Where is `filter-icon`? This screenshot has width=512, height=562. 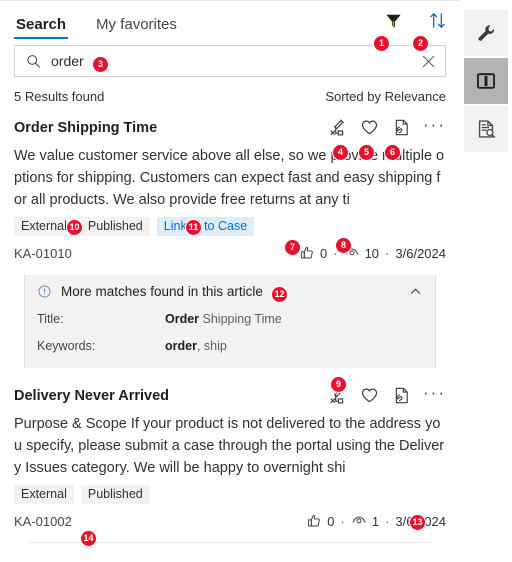 filter-icon is located at coordinates (393, 20).